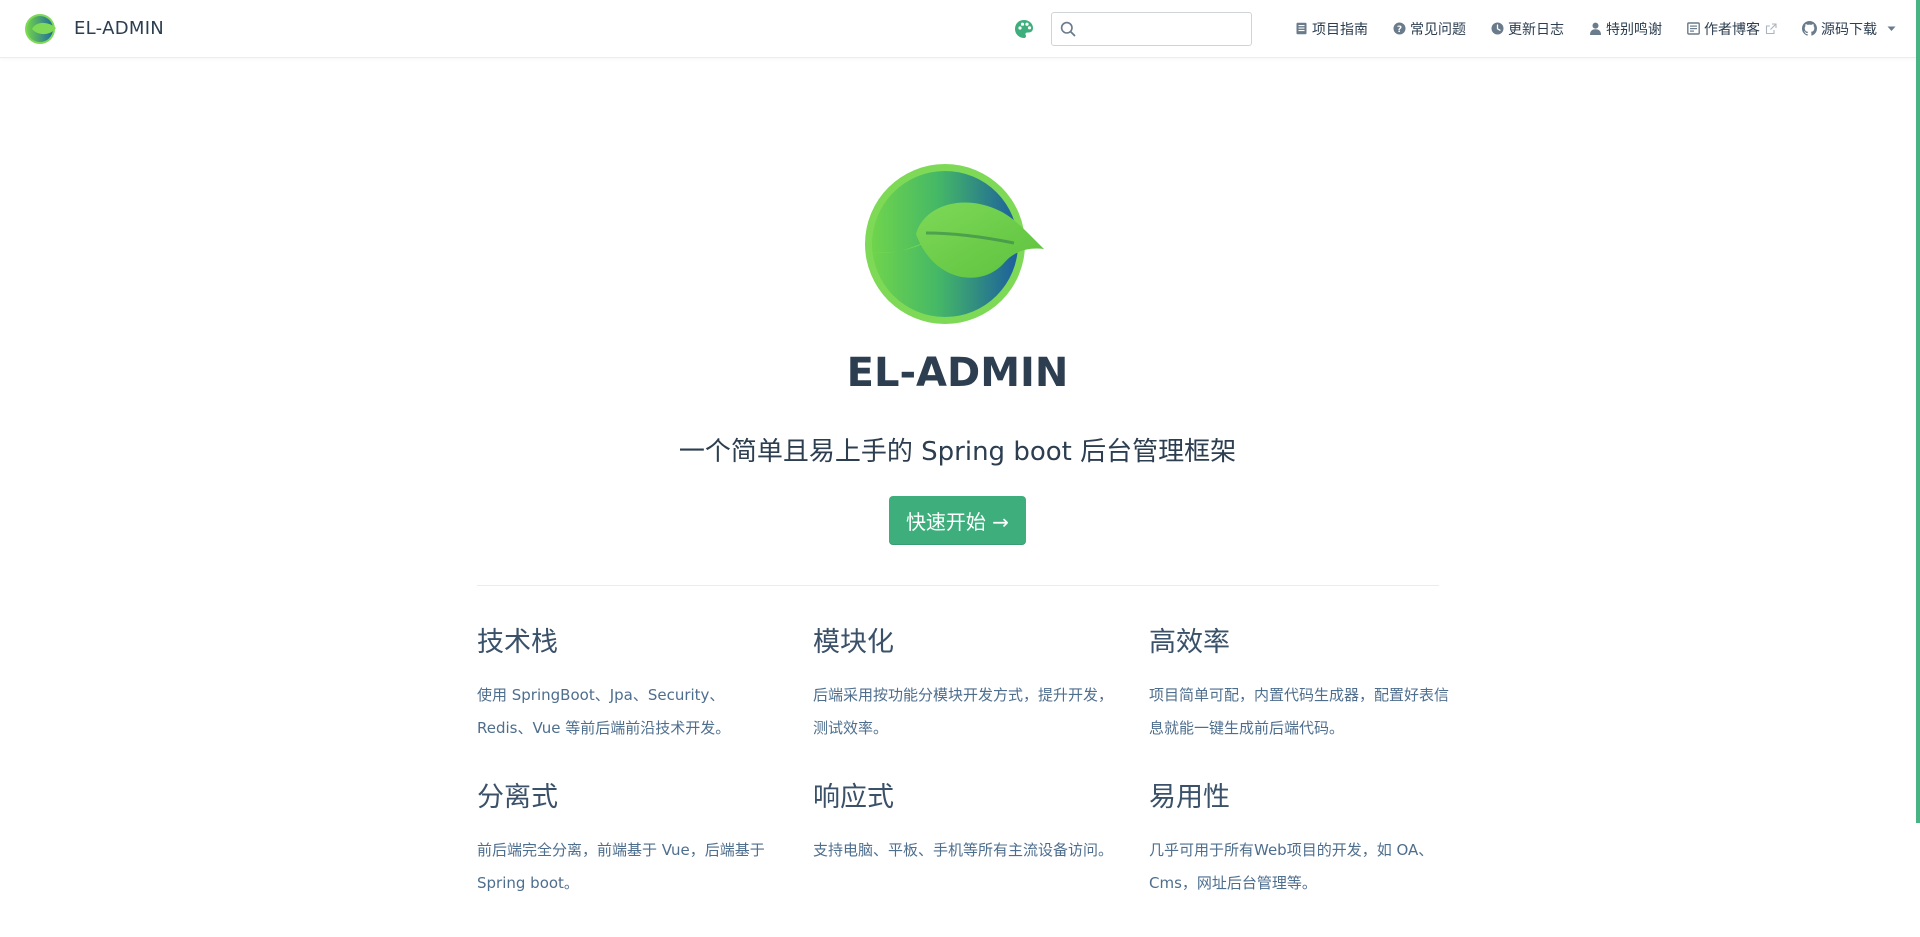 The width and height of the screenshot is (1920, 937). I want to click on external-link-icon, so click(1771, 28).